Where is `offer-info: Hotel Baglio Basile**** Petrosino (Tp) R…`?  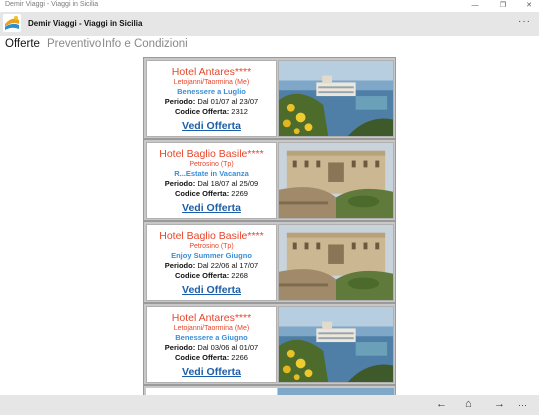
offer-info: Hotel Baglio Basile**** Petrosino (Tp) R… is located at coordinates (211, 180).